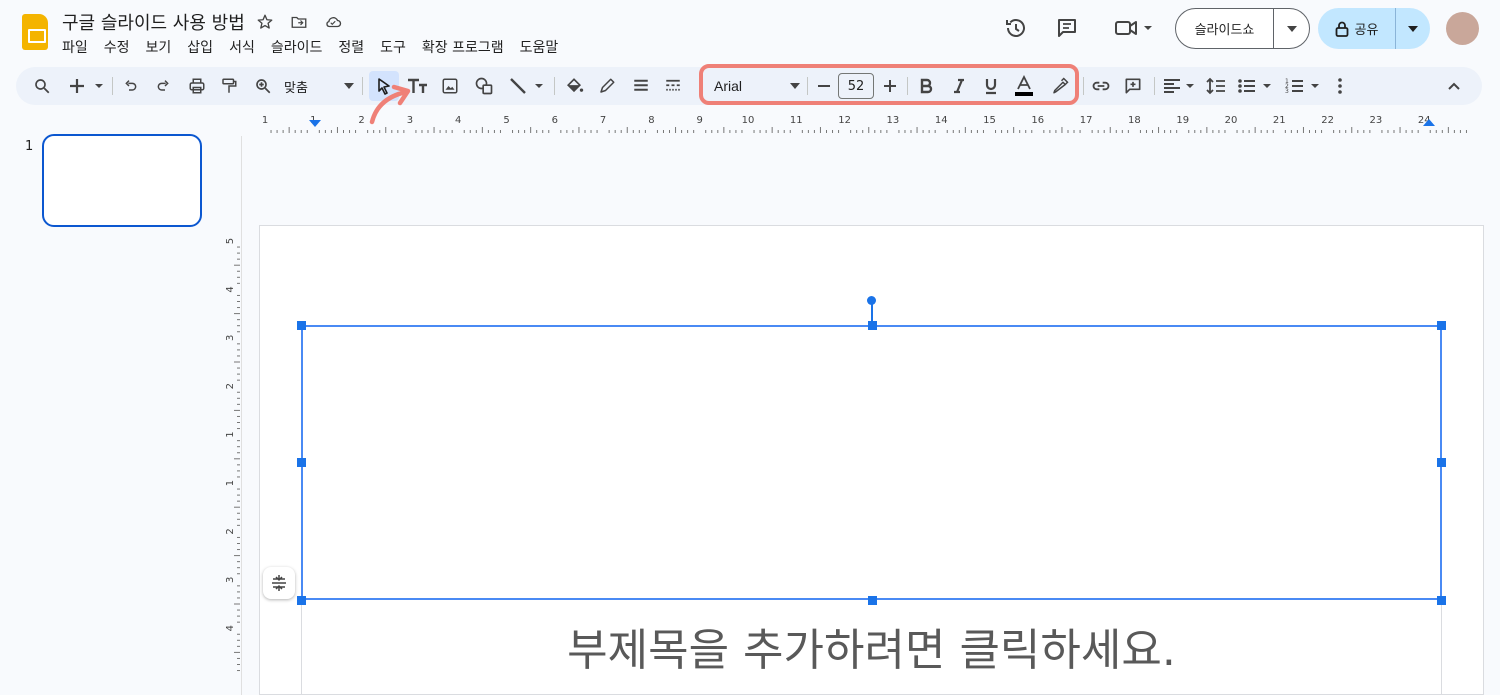 The height and width of the screenshot is (695, 1500). What do you see at coordinates (265, 22) in the screenshot?
I see `star-icon` at bounding box center [265, 22].